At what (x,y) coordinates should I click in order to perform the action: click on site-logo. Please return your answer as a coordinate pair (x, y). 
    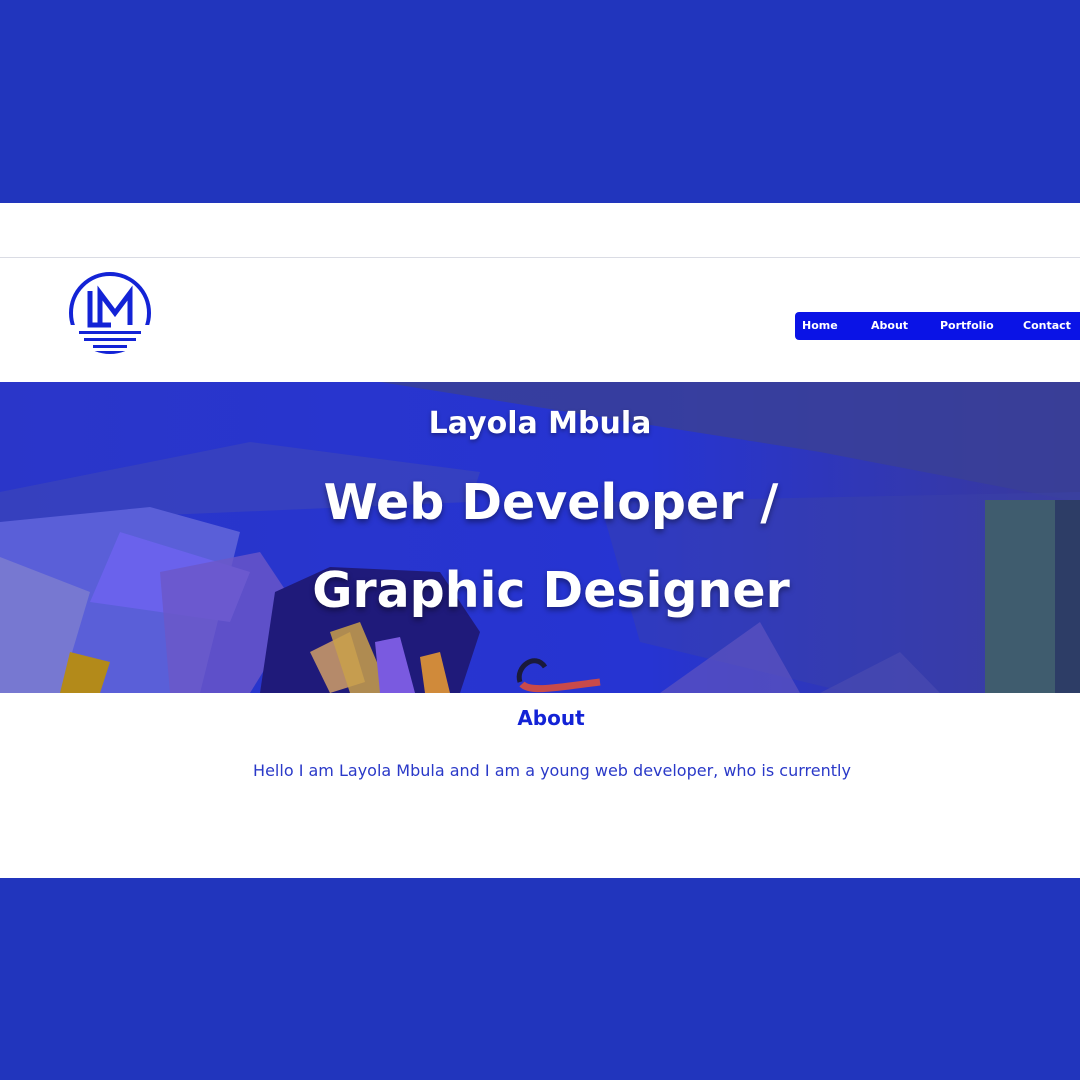
    Looking at the image, I should click on (110, 314).